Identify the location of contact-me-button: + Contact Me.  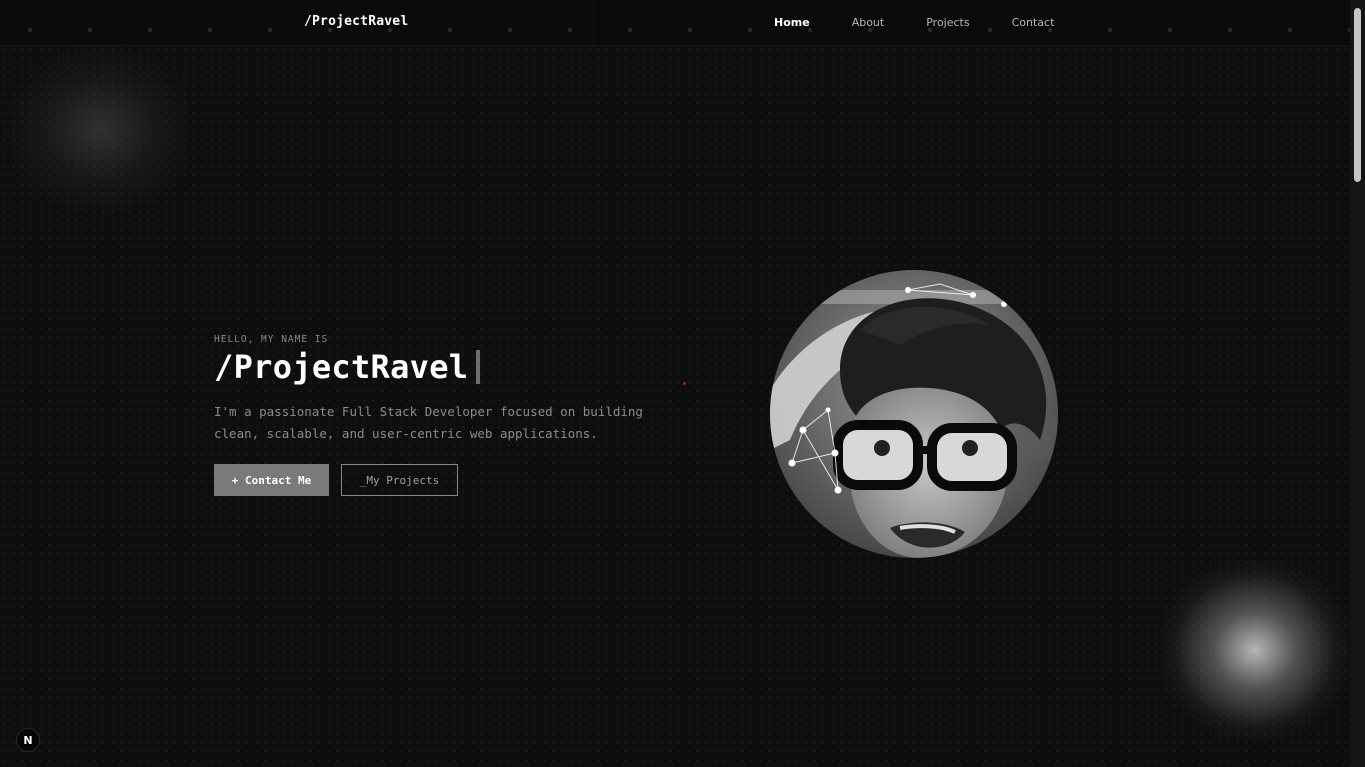
(271, 480).